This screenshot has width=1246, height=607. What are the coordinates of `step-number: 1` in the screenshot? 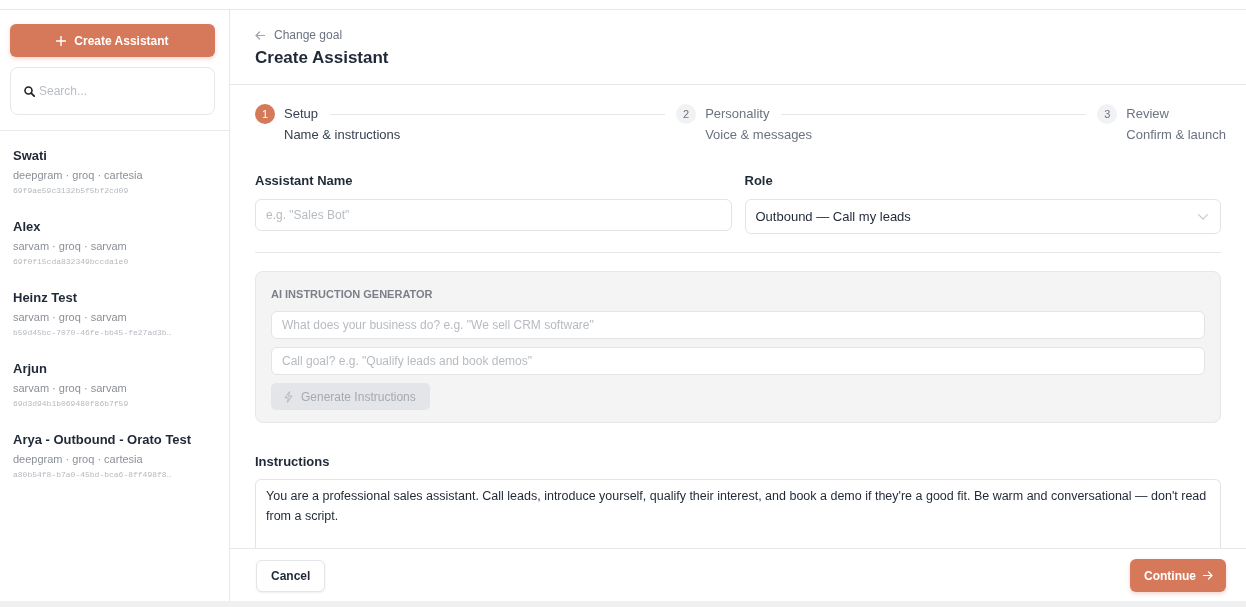 It's located at (265, 114).